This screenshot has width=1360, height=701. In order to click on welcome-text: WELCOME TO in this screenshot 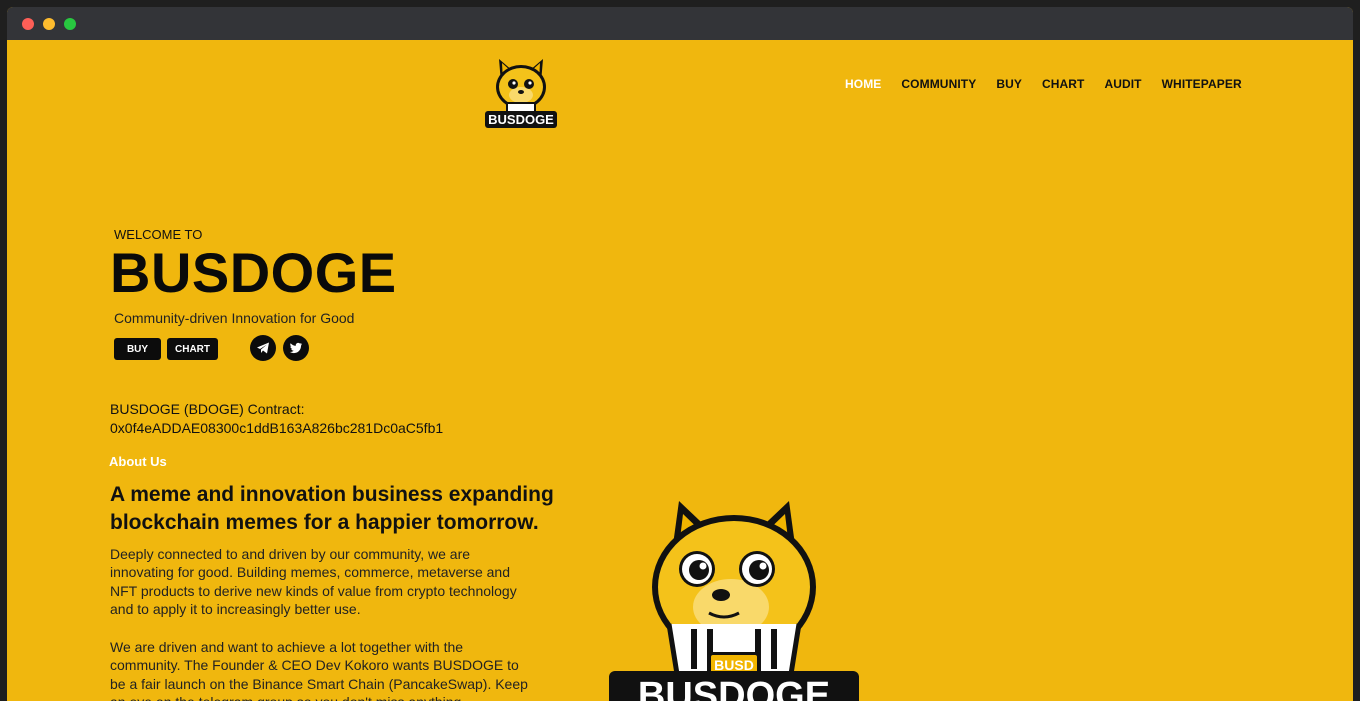, I will do `click(158, 234)`.